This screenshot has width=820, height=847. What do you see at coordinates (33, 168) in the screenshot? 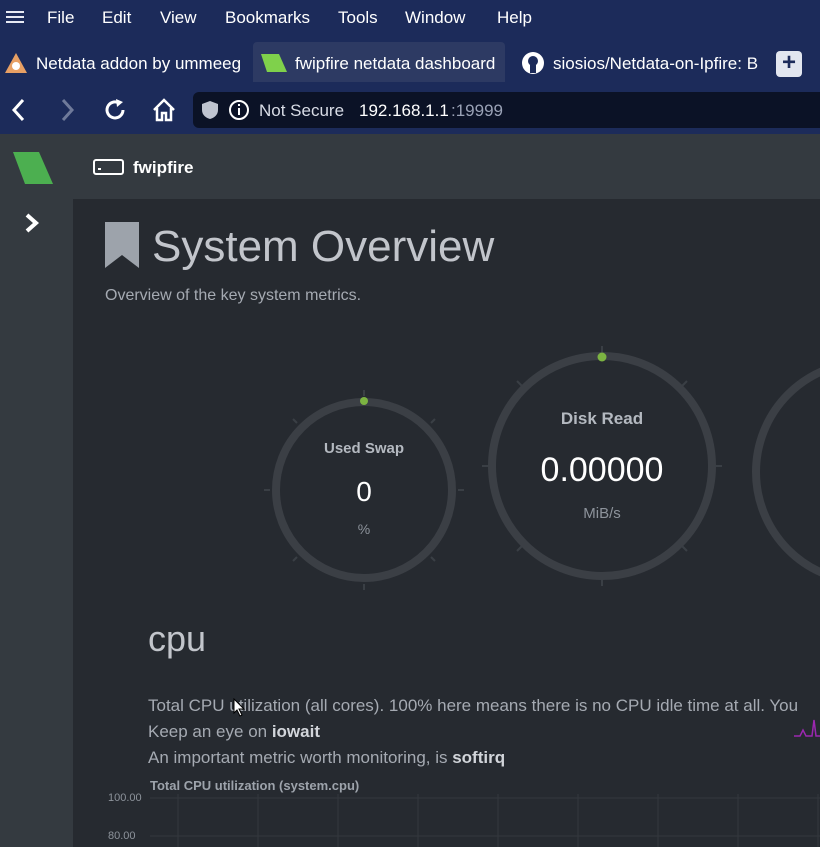
I see `netdata-logo-icon` at bounding box center [33, 168].